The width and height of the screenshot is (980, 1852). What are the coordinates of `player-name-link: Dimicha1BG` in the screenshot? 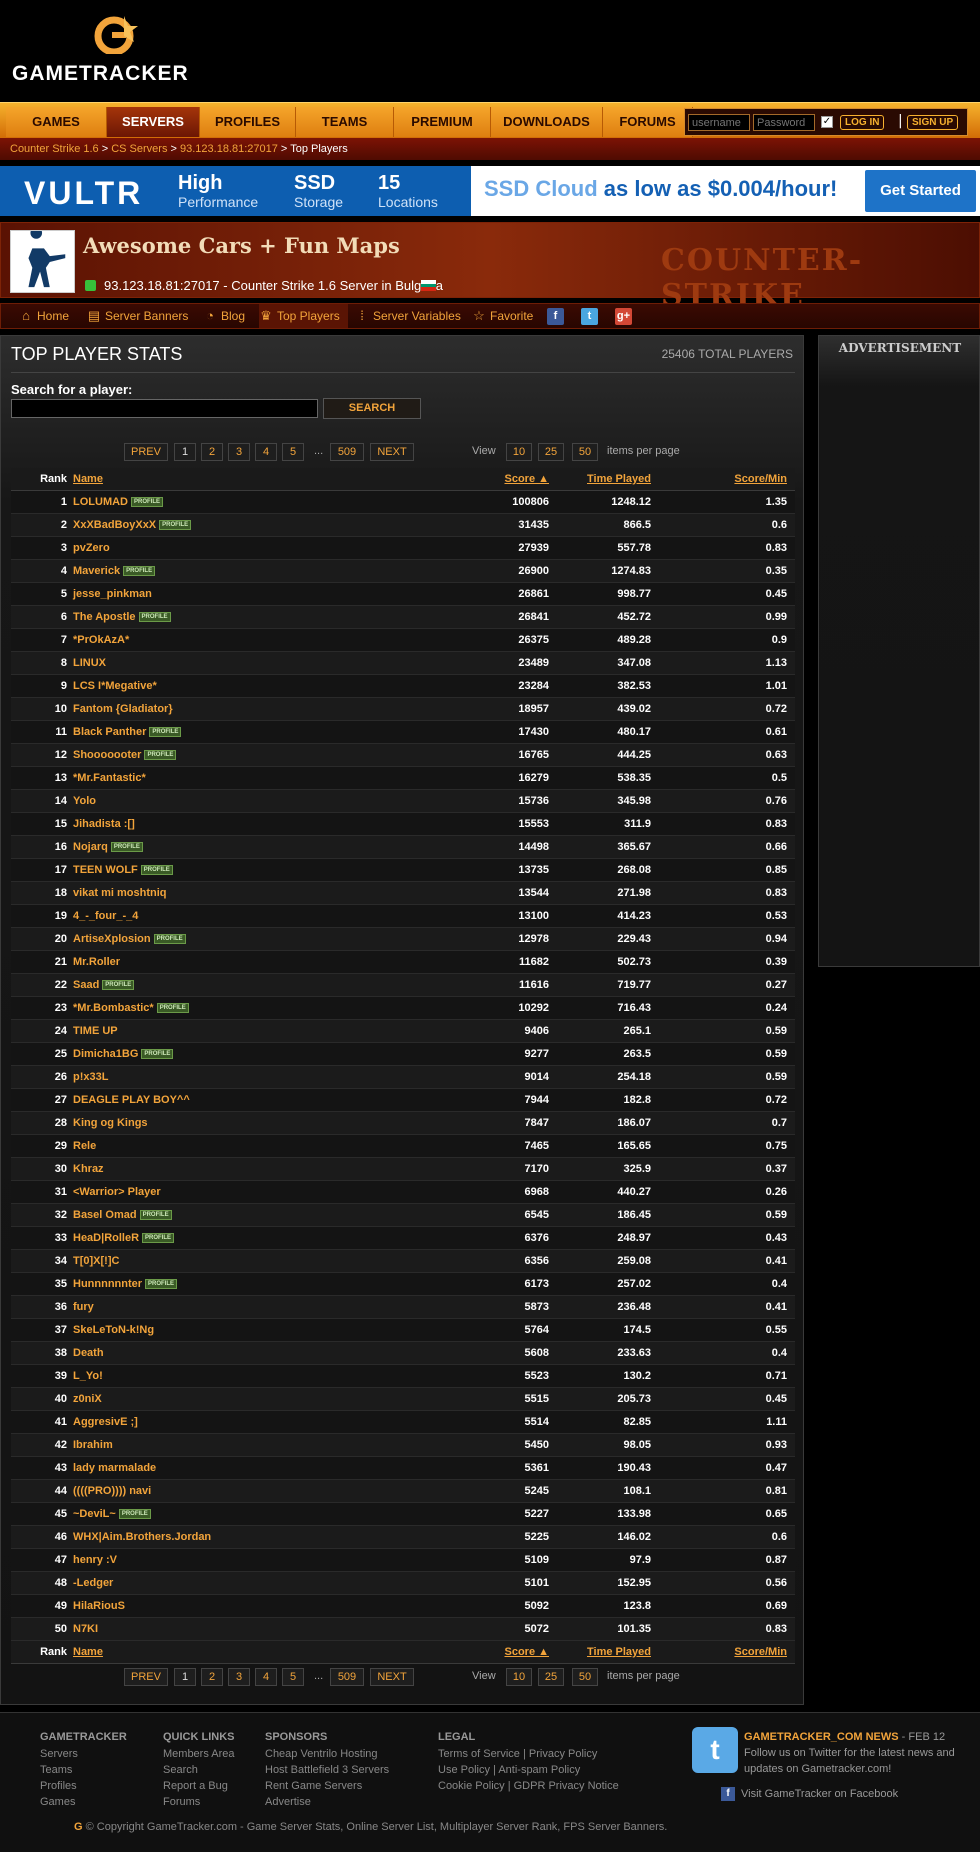 It's located at (105, 1054).